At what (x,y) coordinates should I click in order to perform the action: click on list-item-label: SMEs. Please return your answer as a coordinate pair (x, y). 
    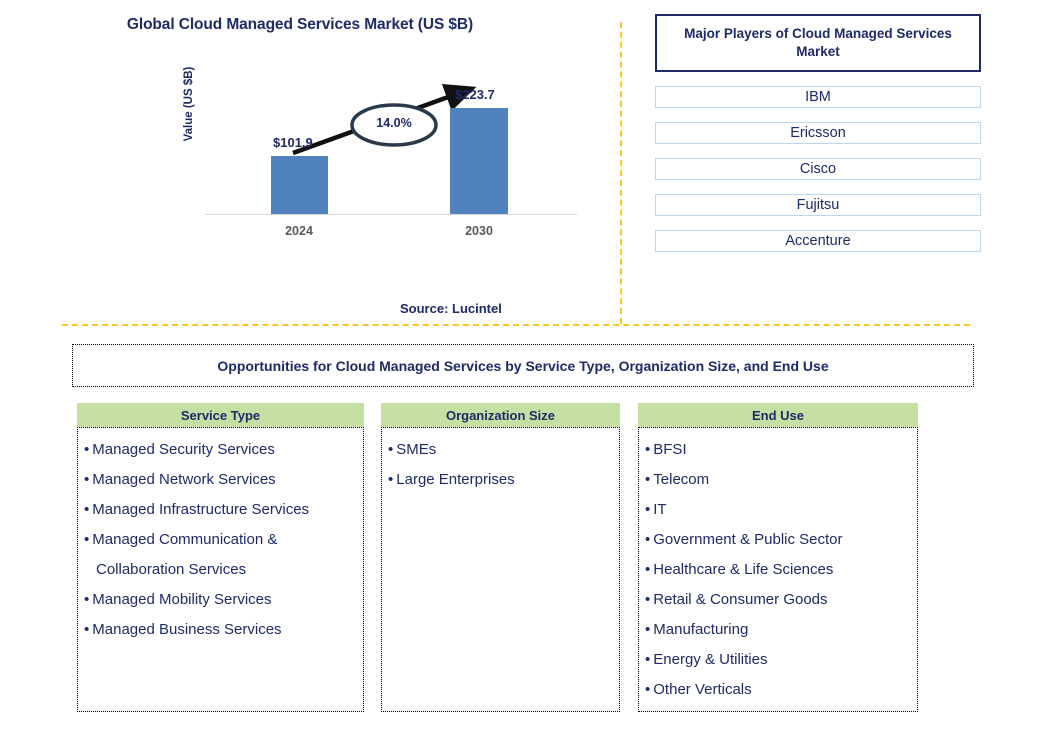
    Looking at the image, I should click on (416, 449).